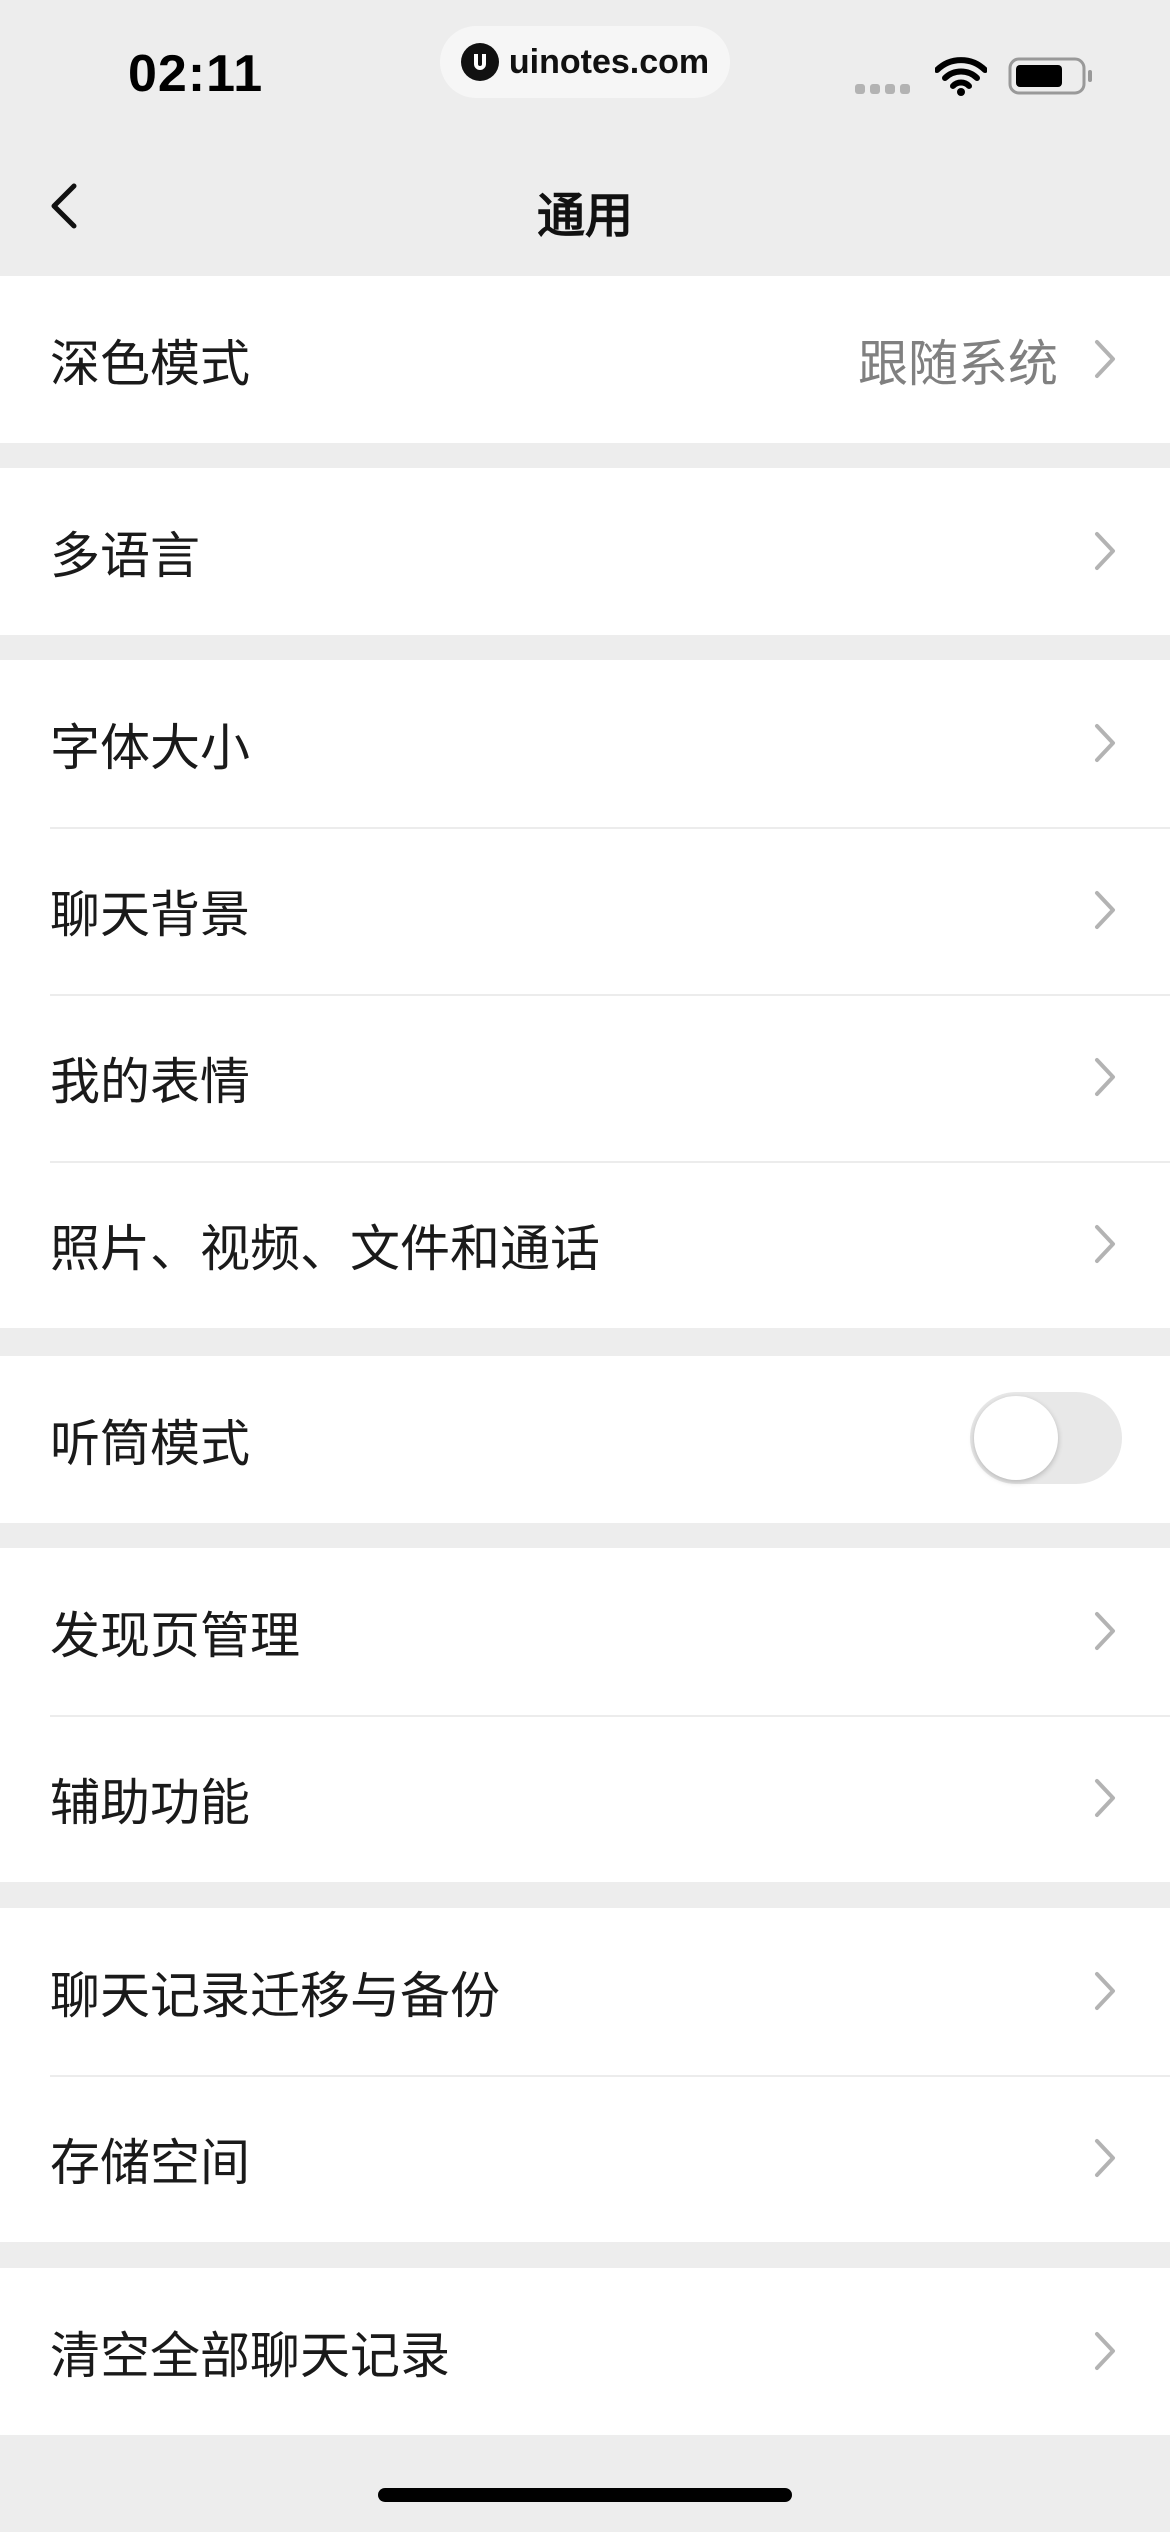 Image resolution: width=1170 pixels, height=2532 pixels. What do you see at coordinates (275, 1995) in the screenshot?
I see `row-label: 聊天记录迁移与备份` at bounding box center [275, 1995].